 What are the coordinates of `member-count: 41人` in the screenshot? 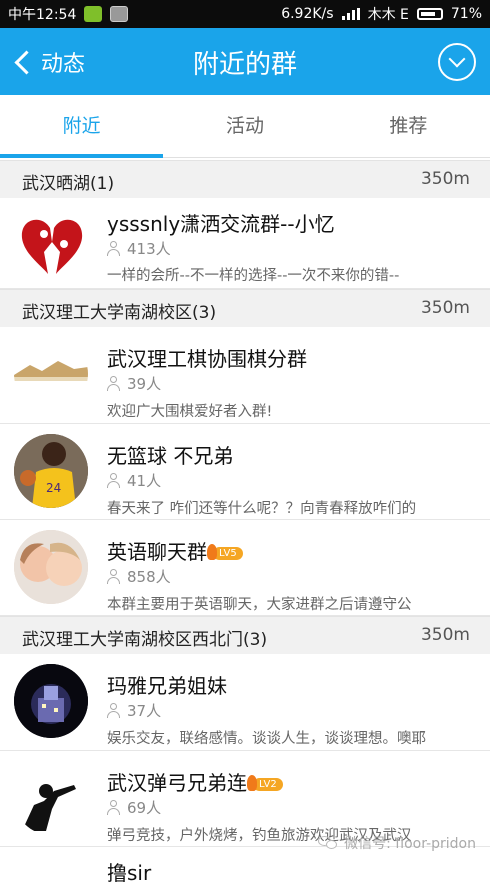 It's located at (134, 480).